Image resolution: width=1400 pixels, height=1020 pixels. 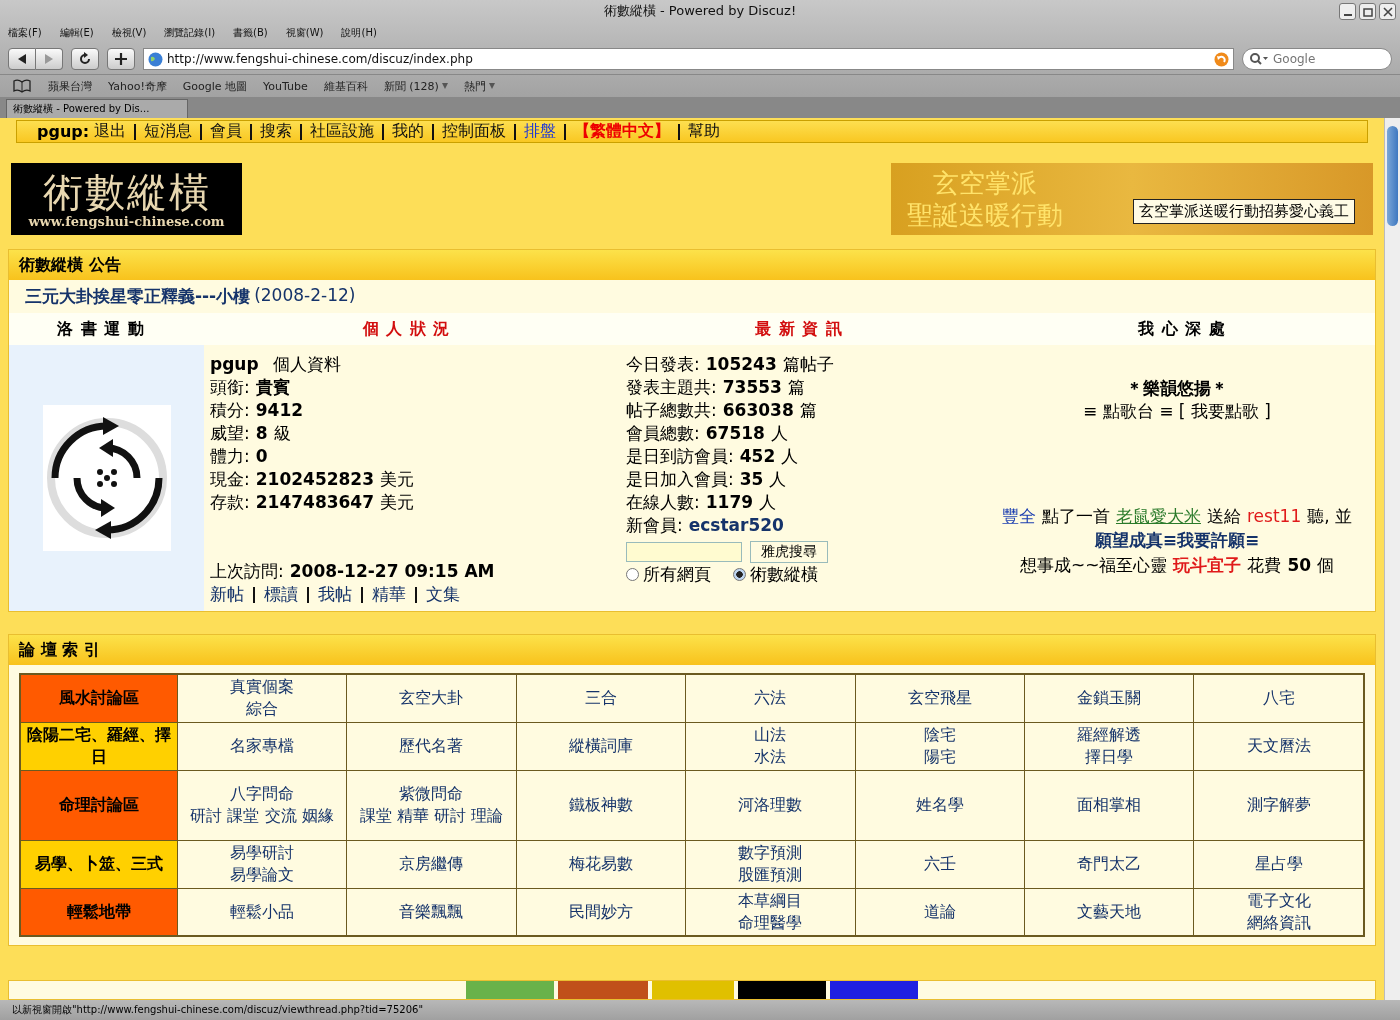 I want to click on forum-link: 玄空大卦, so click(x=431, y=698).